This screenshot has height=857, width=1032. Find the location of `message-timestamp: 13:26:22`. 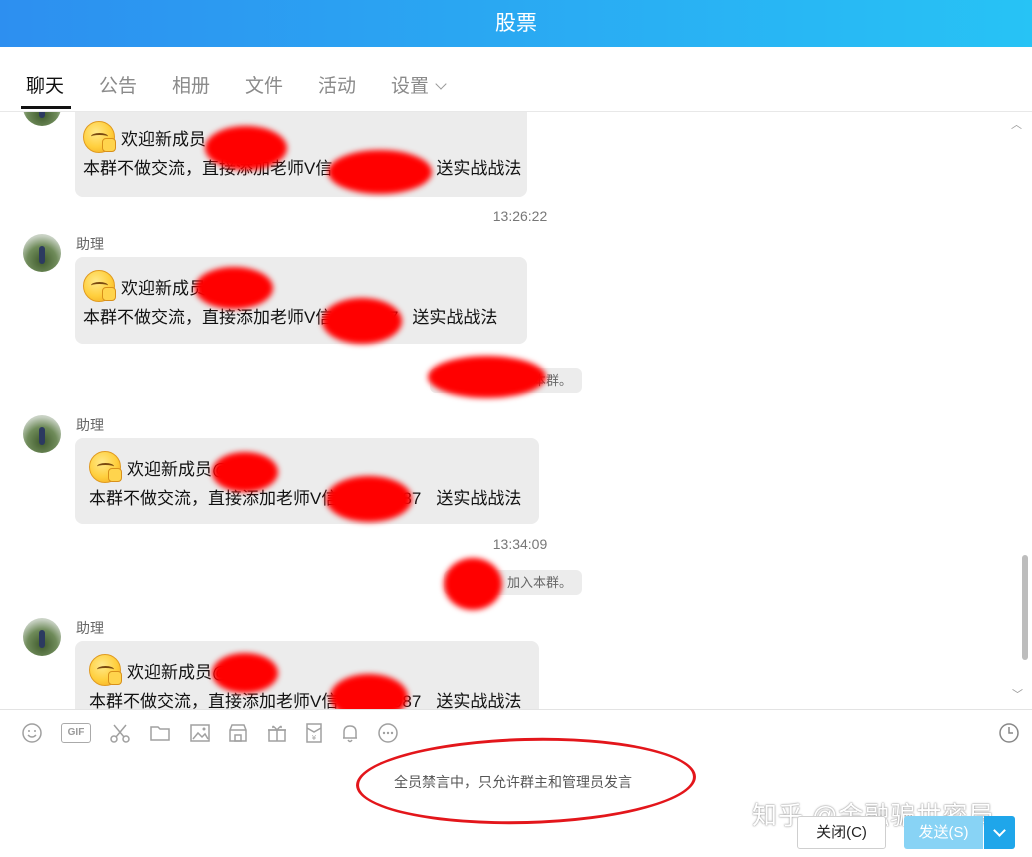

message-timestamp: 13:26:22 is located at coordinates (520, 216).